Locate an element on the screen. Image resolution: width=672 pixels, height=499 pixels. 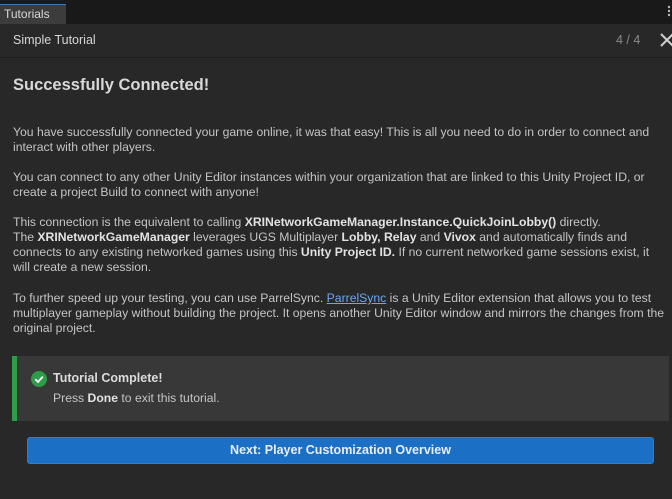
tutorial-header: Simple Tutorial 4 / 4 is located at coordinates (336, 41).